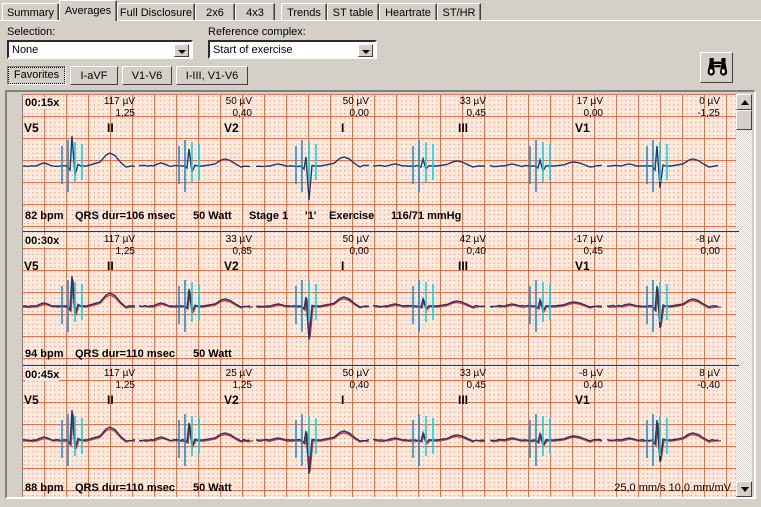 The width and height of the screenshot is (761, 507). I want to click on leadgroup-i-iii-v1-v6: I-III, V1-V6, so click(212, 75).